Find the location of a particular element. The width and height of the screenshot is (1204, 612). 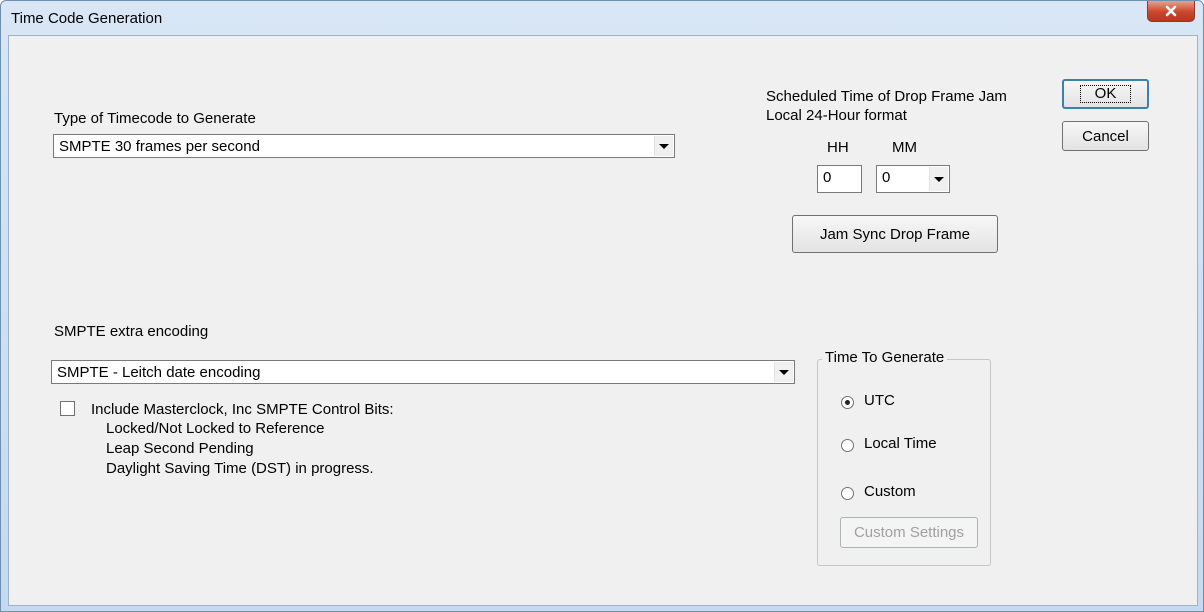

jam-sync-drop-frame-button: Jam Sync Drop Frame is located at coordinates (895, 234).